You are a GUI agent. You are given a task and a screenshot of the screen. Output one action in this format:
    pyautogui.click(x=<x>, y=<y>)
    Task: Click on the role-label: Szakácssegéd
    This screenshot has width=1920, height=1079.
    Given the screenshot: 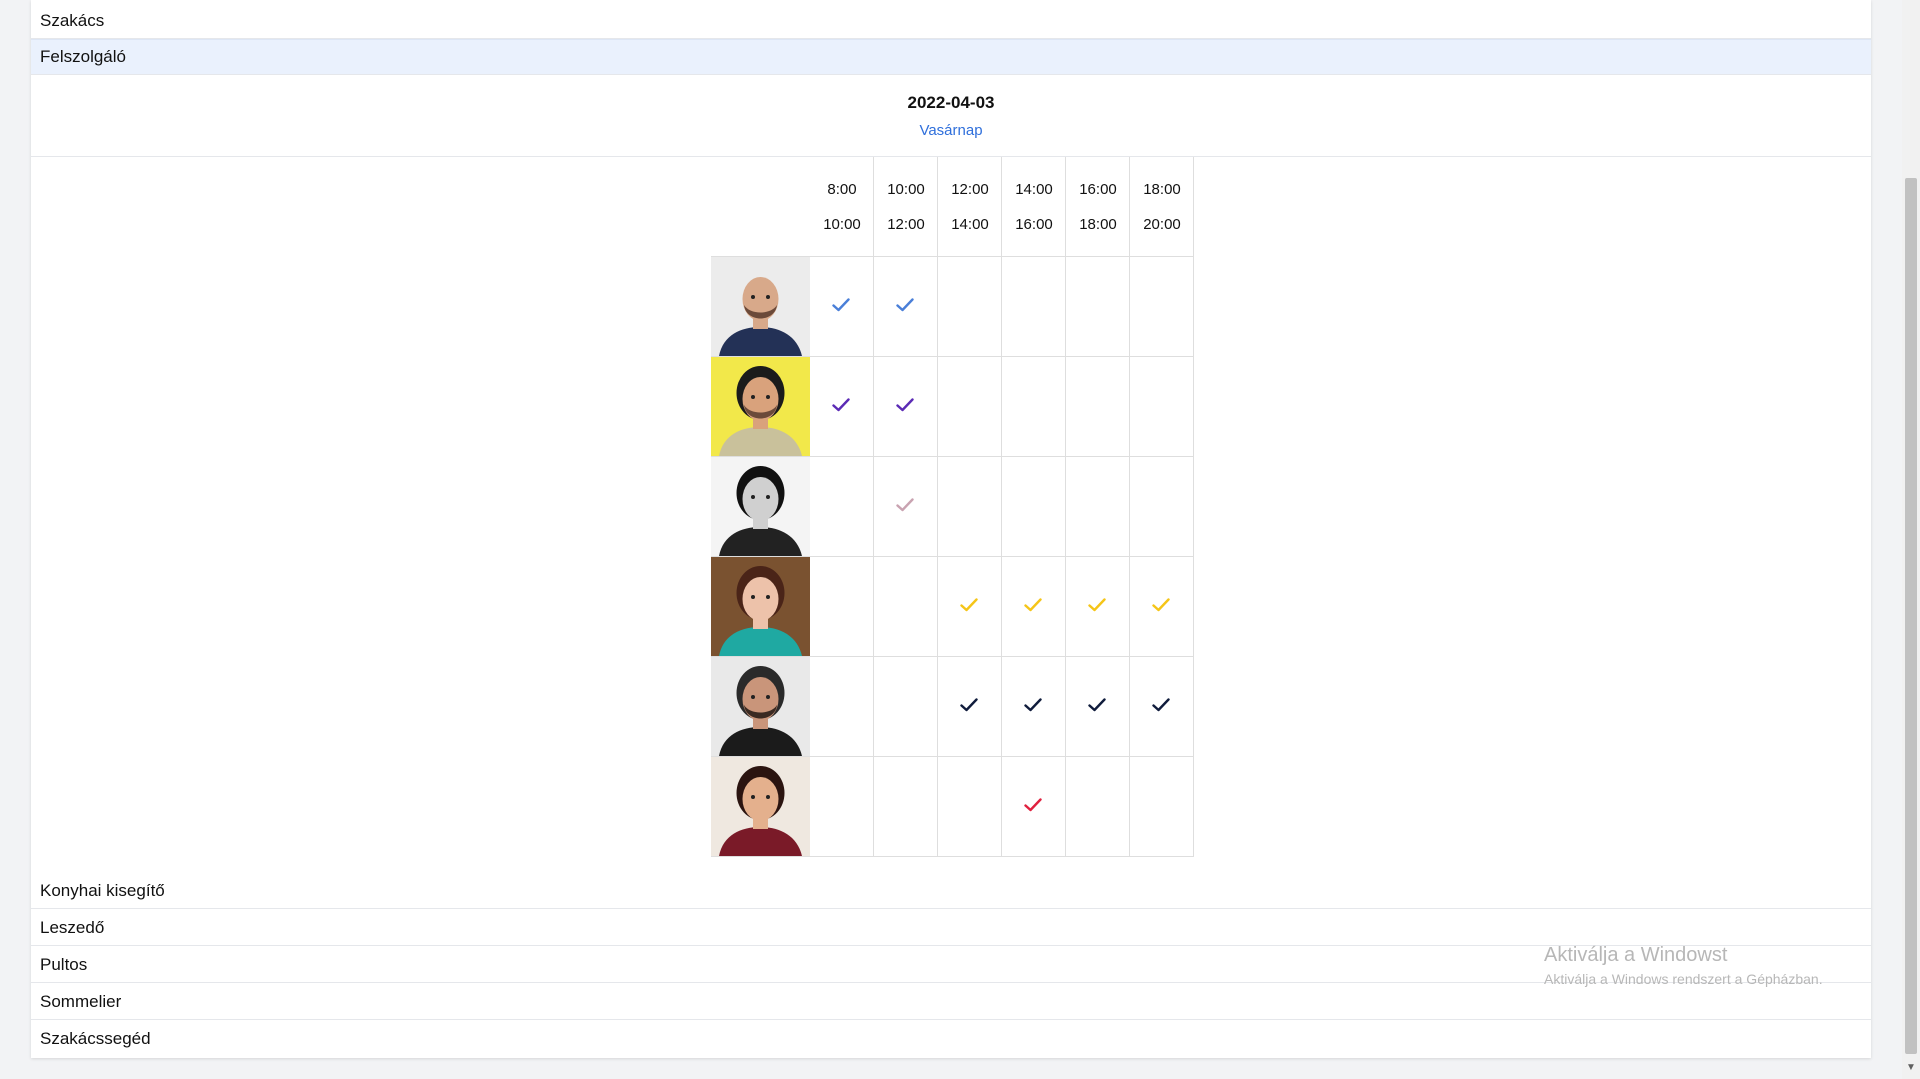 What is the action you would take?
    pyautogui.click(x=95, y=1038)
    